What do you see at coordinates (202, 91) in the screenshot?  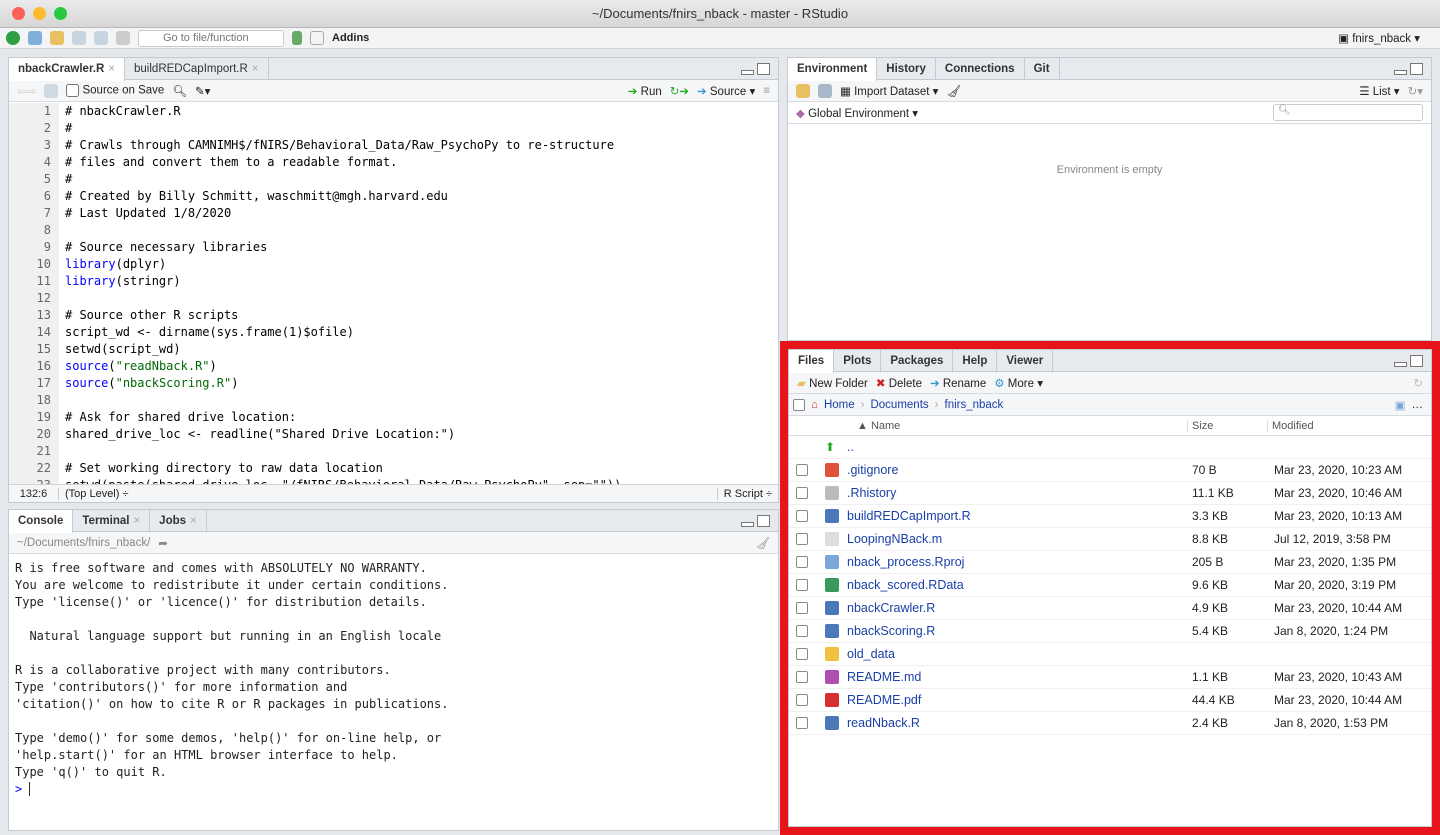 I see `code-tools-icon: ✎▾` at bounding box center [202, 91].